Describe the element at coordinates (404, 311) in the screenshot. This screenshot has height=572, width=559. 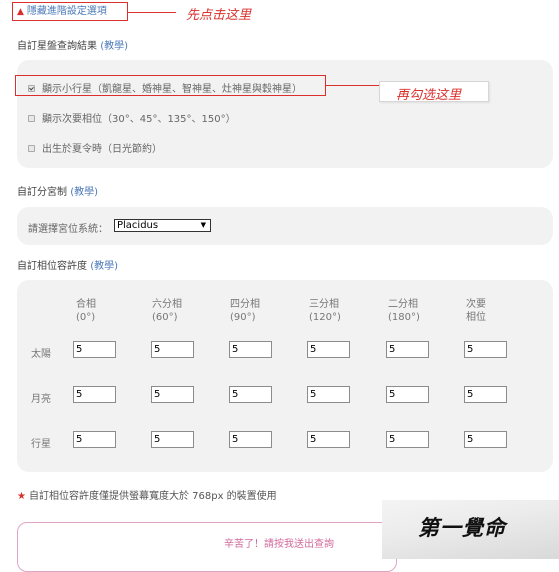
I see `column-header: 二分相 (180°)` at that location.